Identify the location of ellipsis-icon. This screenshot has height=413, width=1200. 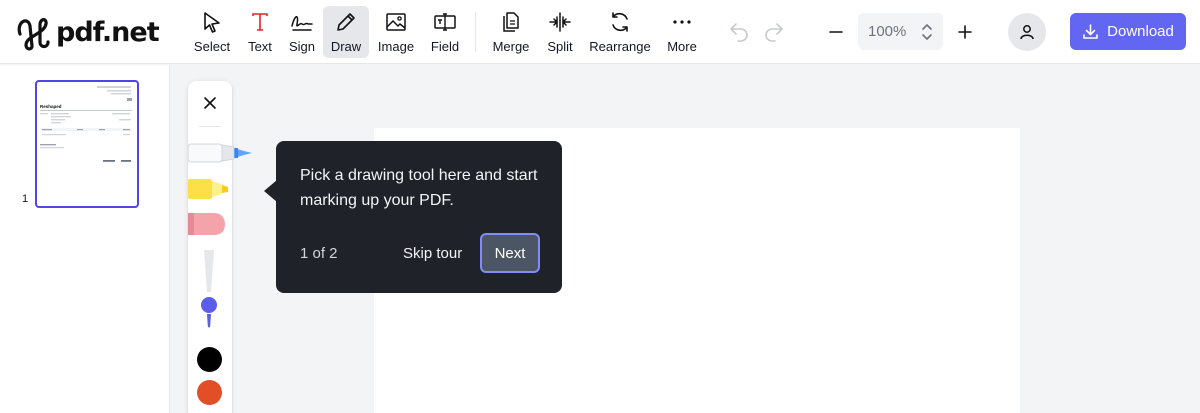
(682, 22).